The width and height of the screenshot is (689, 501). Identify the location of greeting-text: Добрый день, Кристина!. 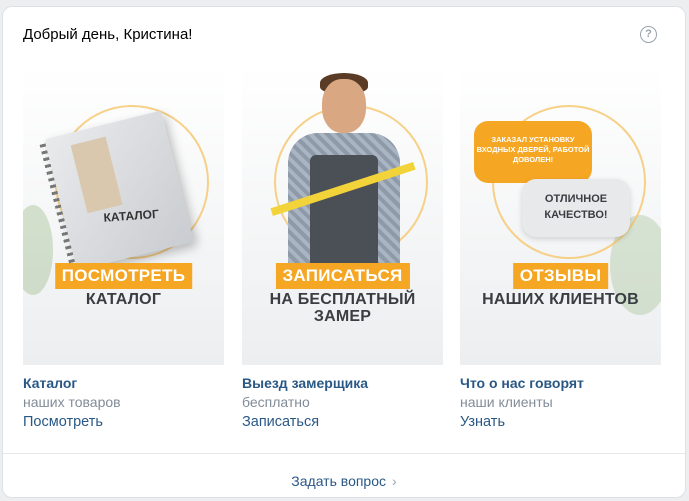
(108, 34).